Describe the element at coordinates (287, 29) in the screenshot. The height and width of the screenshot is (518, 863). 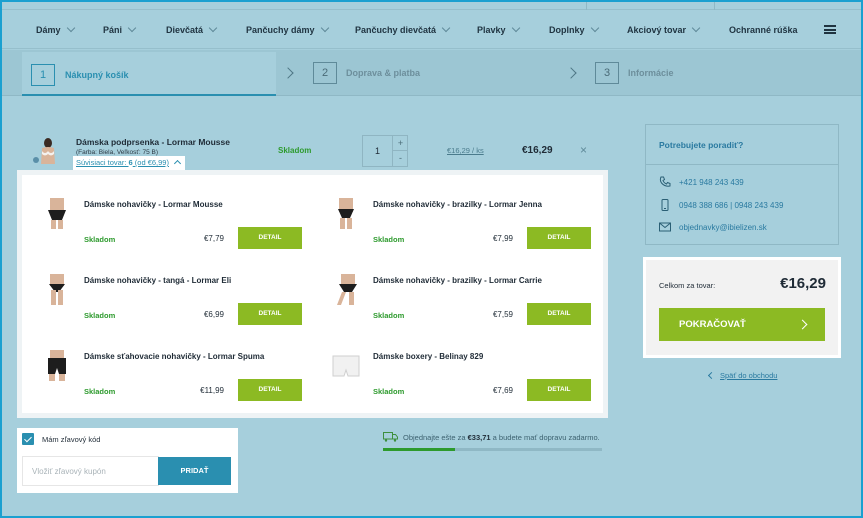
I see `nav-item-panchuchy-damy: Pančuchy dámy` at that location.